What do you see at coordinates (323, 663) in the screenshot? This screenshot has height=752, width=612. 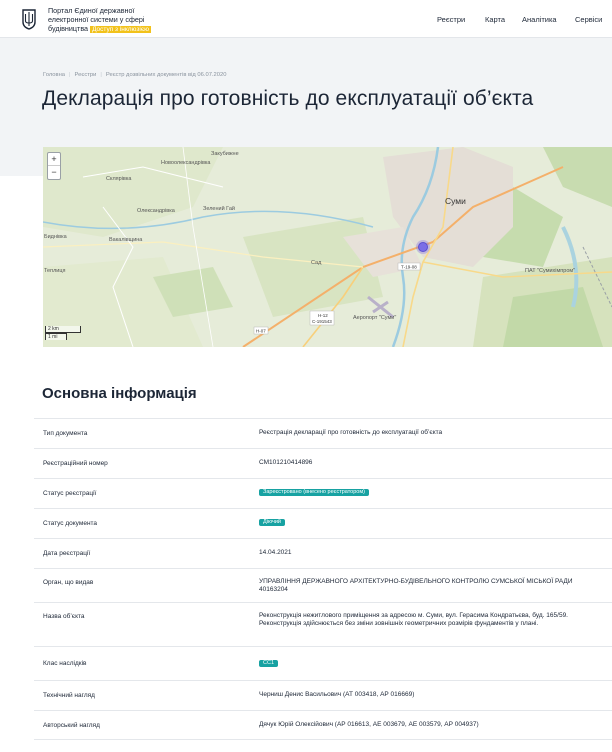 I see `info-row-consequence-class: Клас наслідків СС1` at bounding box center [323, 663].